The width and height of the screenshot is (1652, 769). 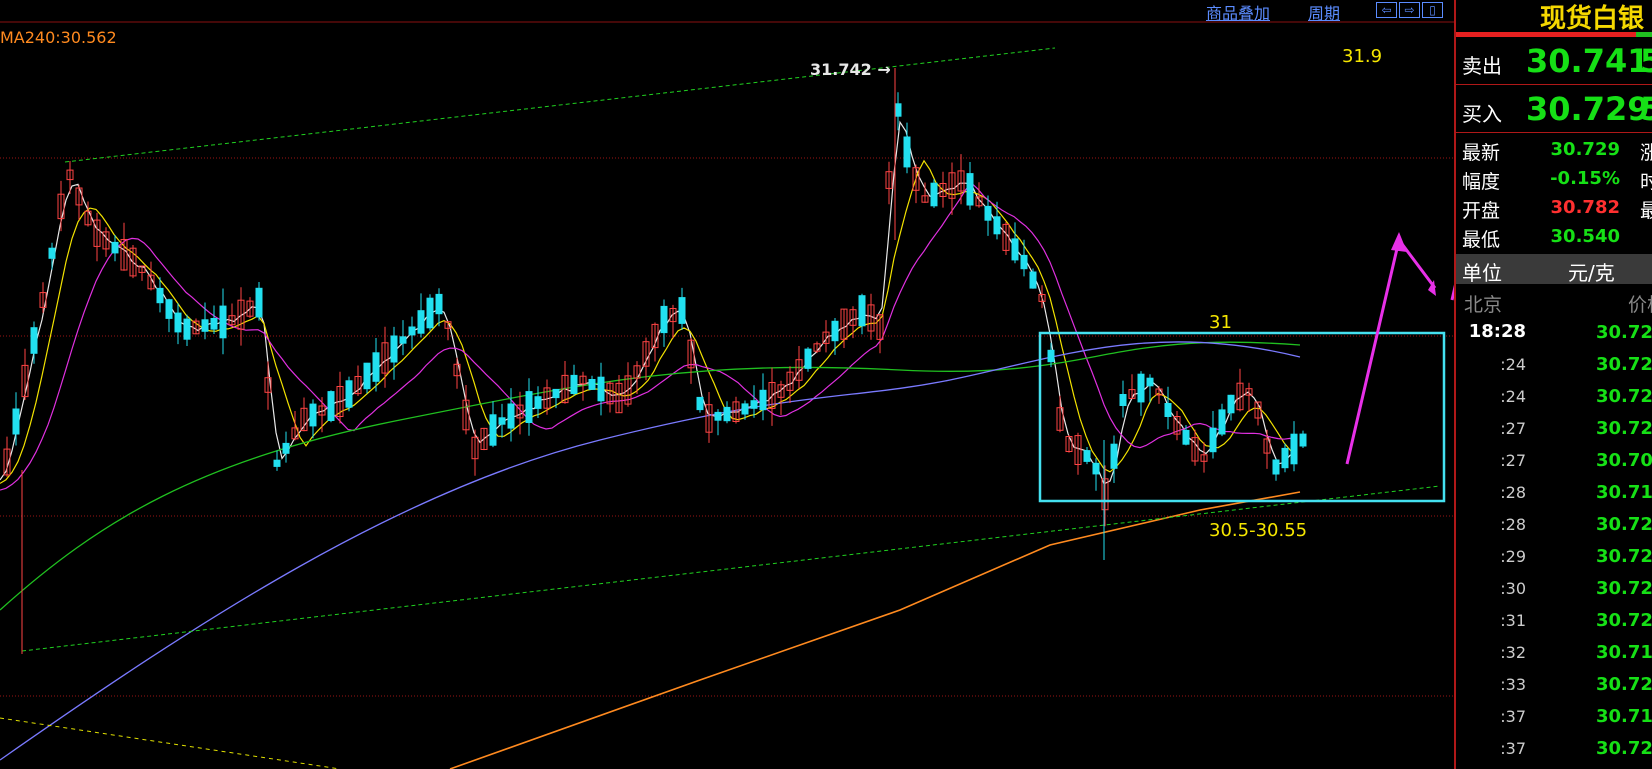 I want to click on tick-row: :33 30.72, so click(x=1554, y=686).